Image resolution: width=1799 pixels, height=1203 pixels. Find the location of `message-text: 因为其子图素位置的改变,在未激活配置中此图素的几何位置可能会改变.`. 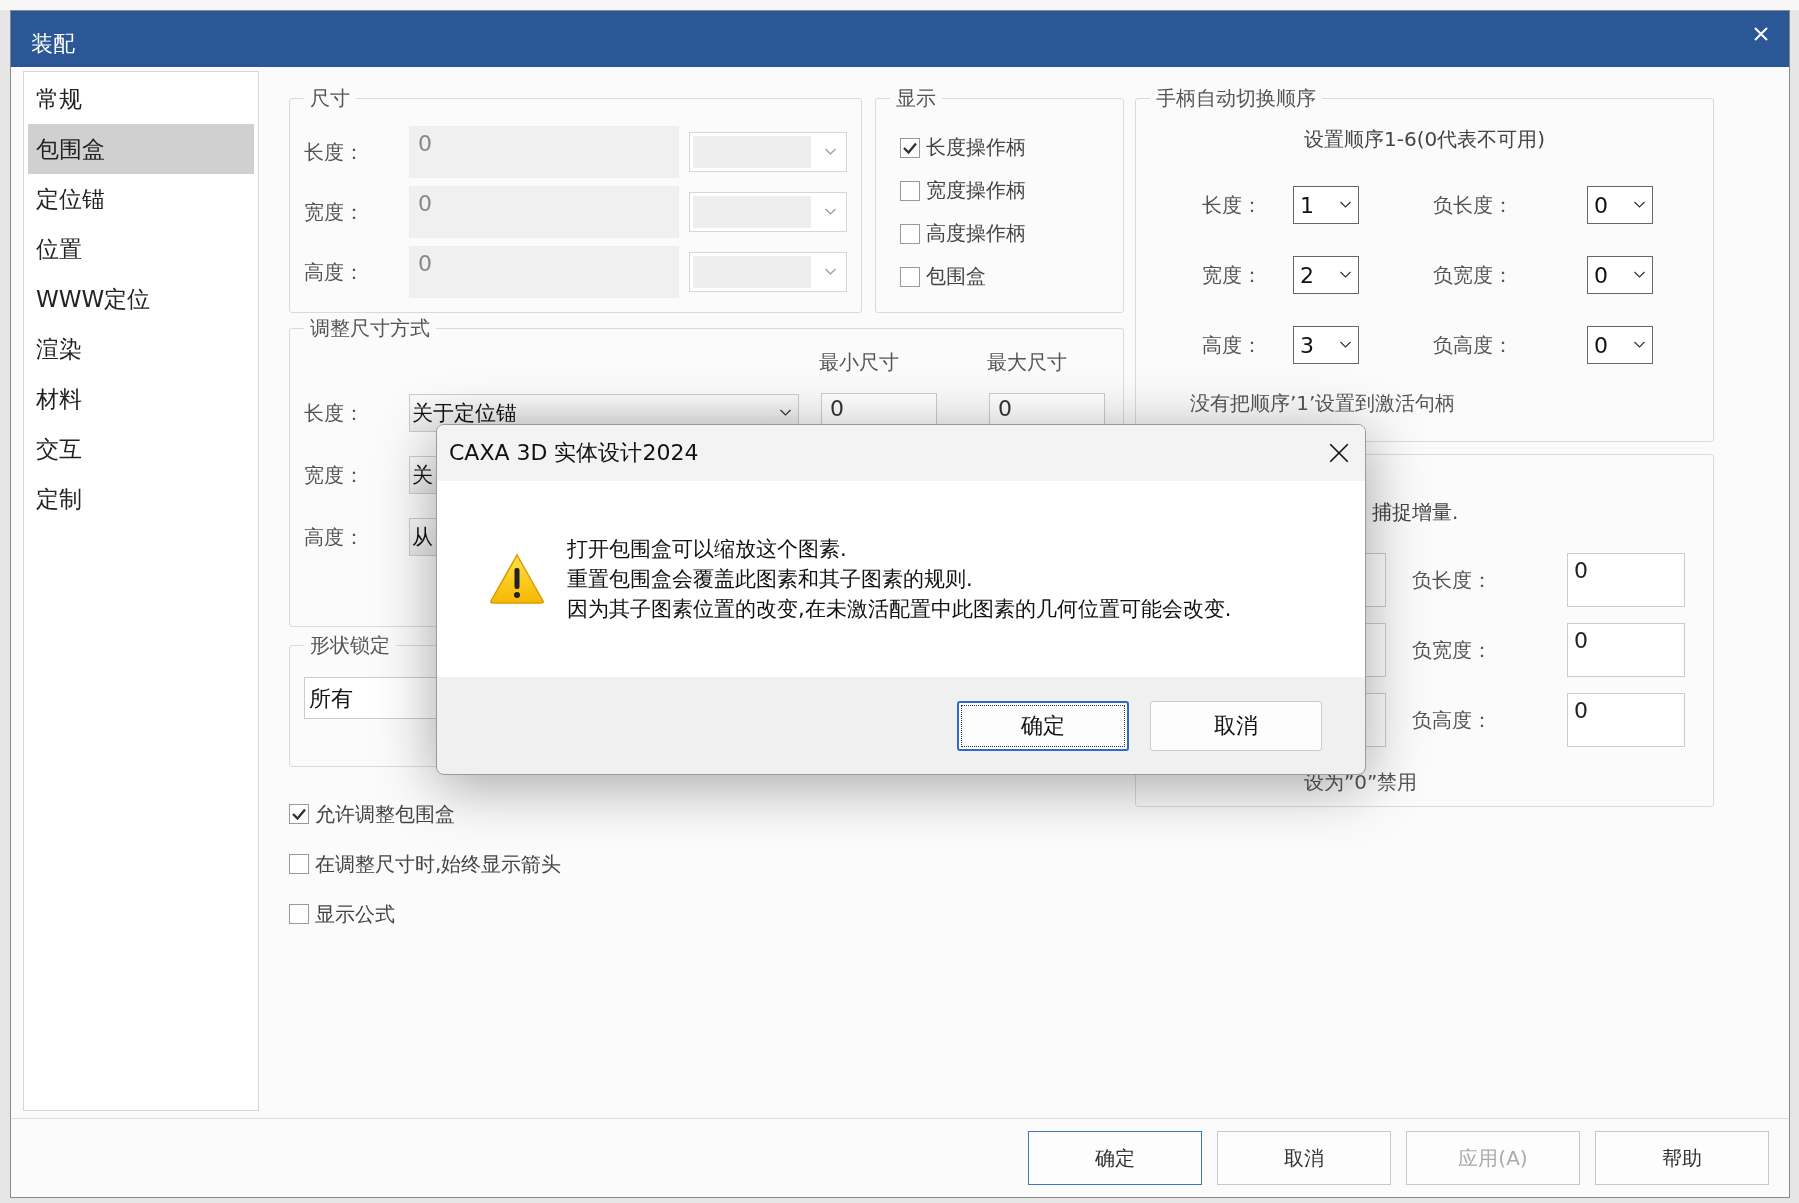

message-text: 因为其子图素位置的改变,在未激活配置中此图素的几何位置可能会改变. is located at coordinates (899, 609).